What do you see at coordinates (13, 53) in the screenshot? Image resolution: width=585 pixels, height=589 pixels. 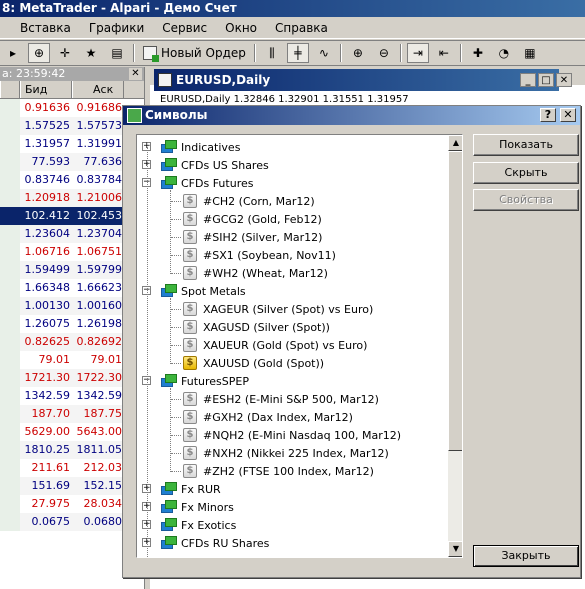 I see `dropdown-arrow-icon: ▸` at bounding box center [13, 53].